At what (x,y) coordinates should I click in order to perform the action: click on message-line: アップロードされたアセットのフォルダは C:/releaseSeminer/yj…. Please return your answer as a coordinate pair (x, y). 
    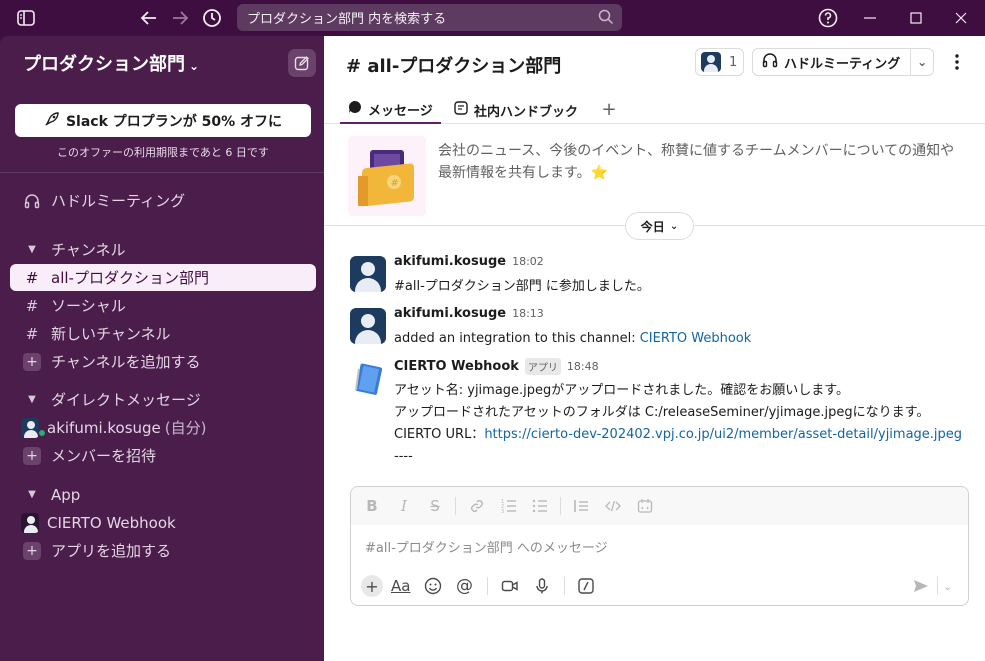
    Looking at the image, I should click on (662, 412).